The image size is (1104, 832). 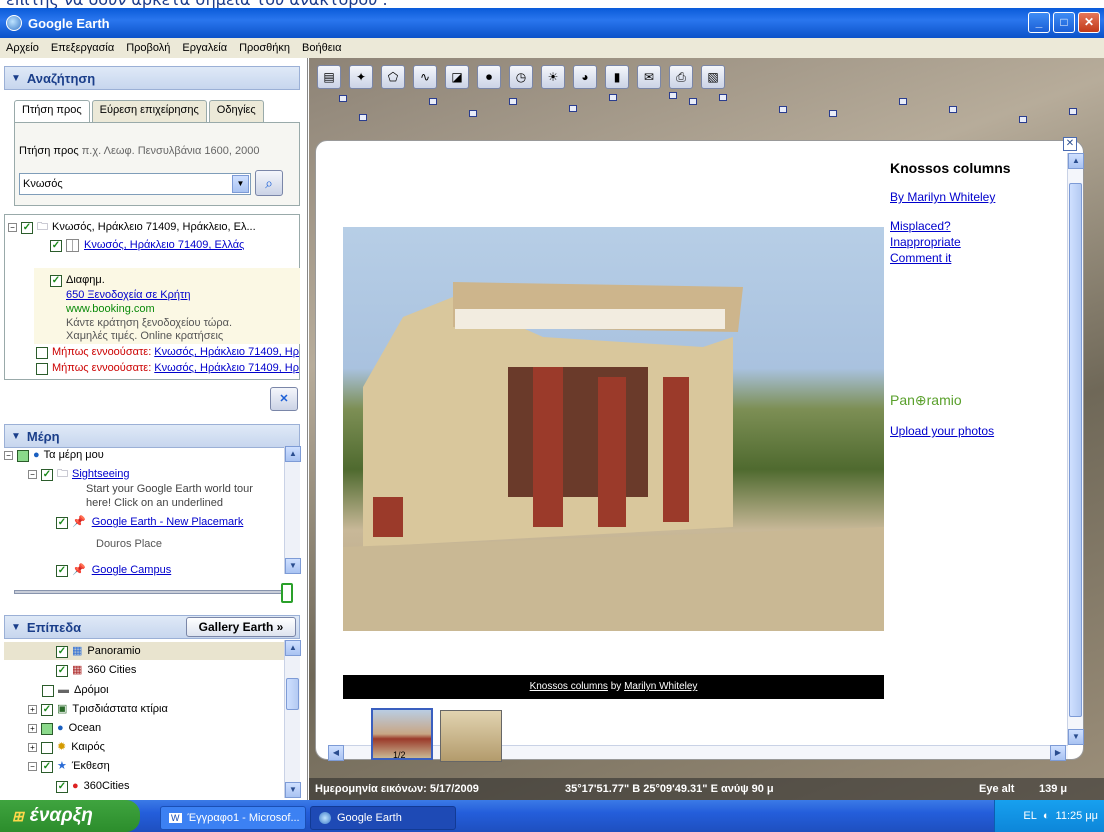 What do you see at coordinates (1064, 22) in the screenshot?
I see `maximize-button: □` at bounding box center [1064, 22].